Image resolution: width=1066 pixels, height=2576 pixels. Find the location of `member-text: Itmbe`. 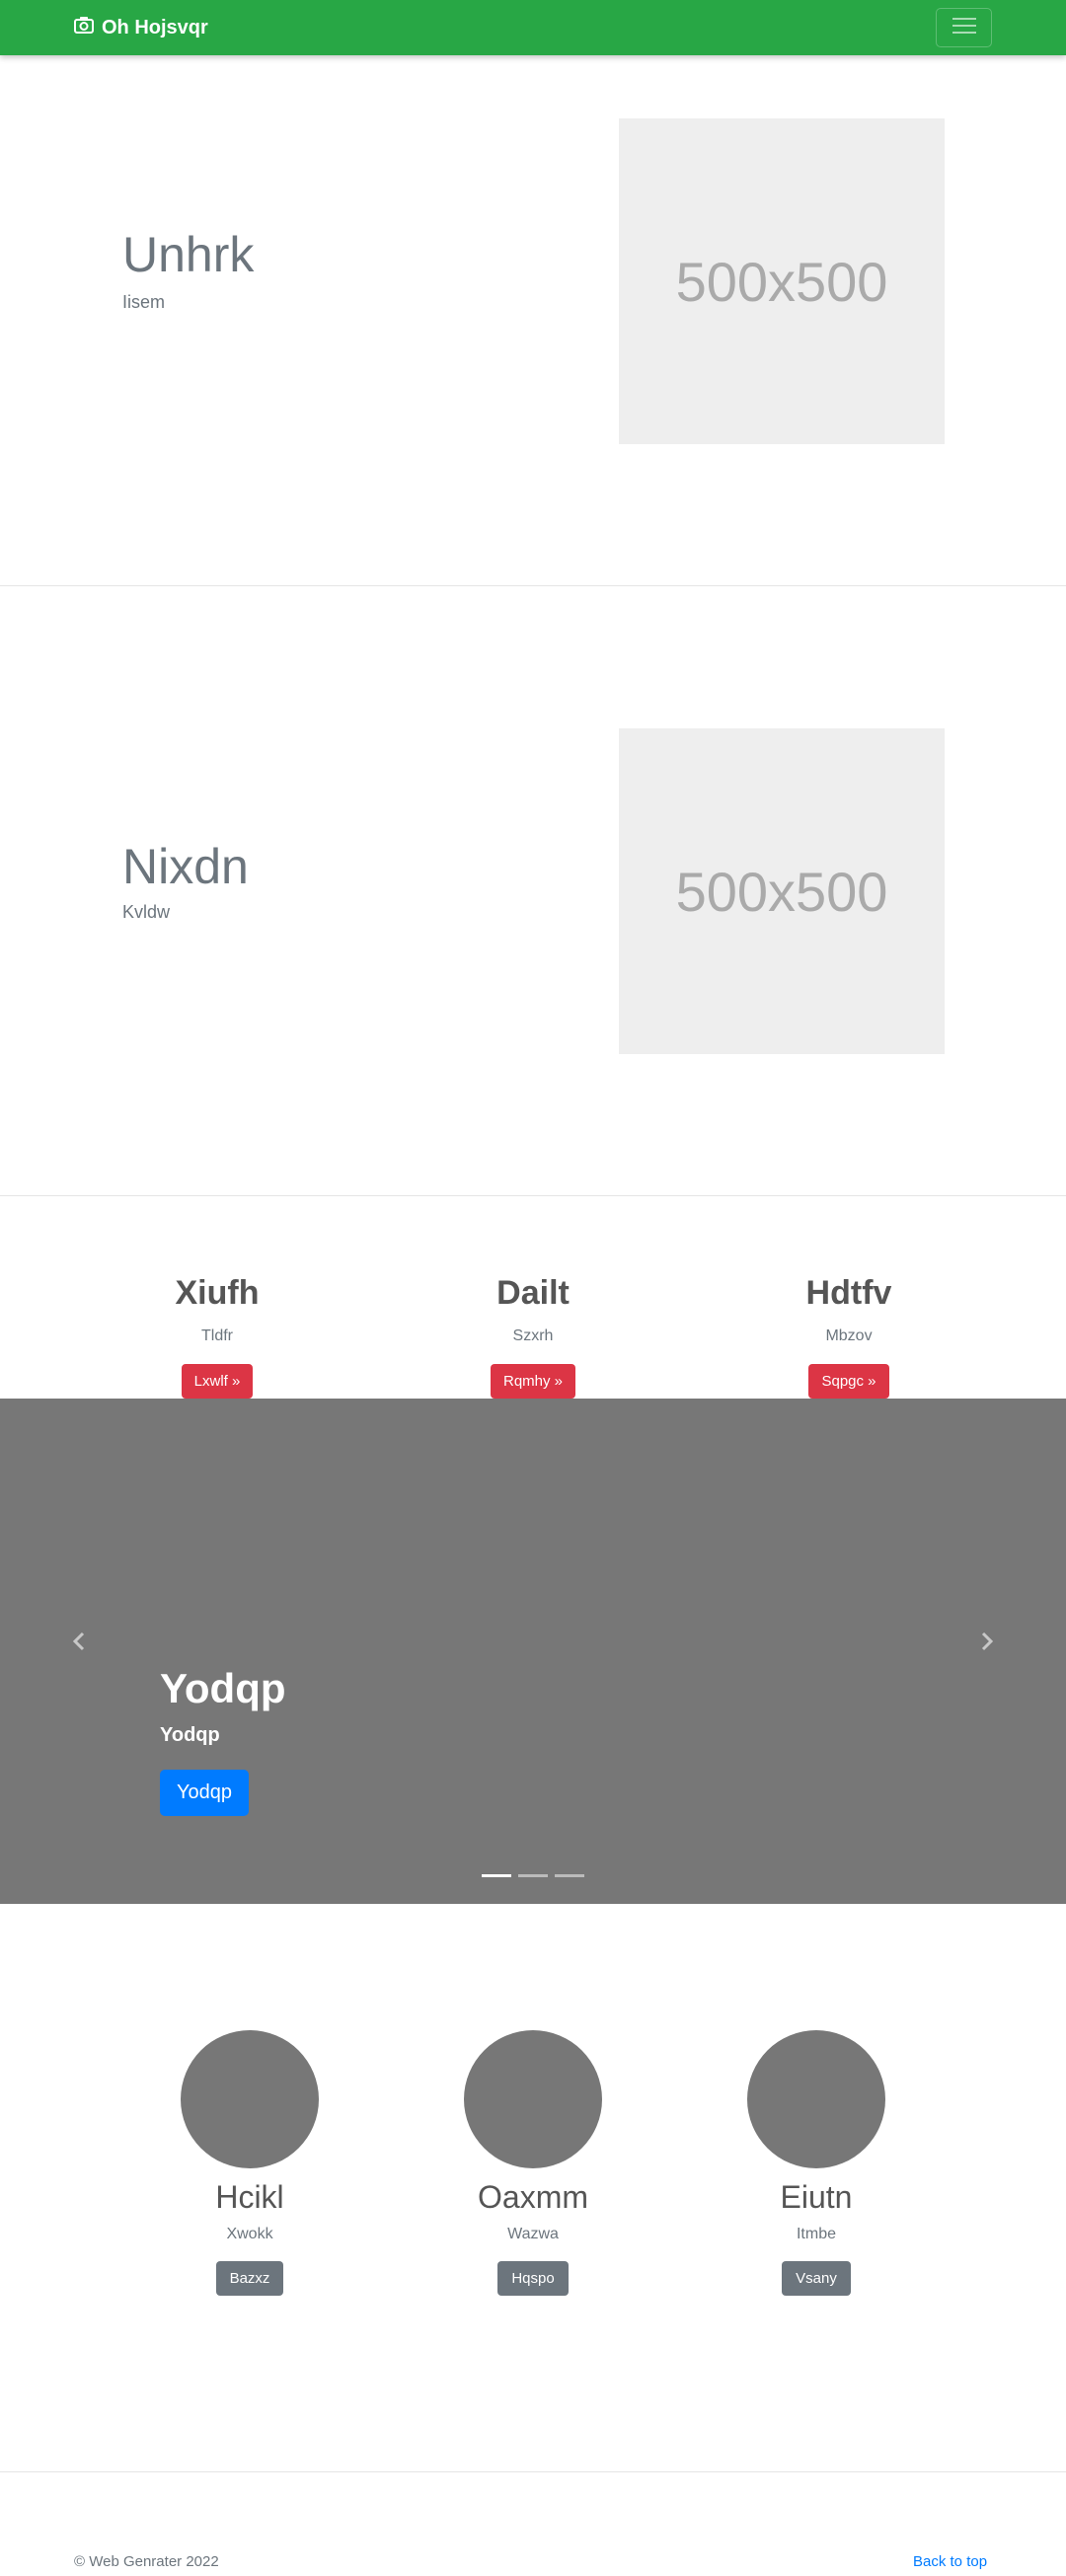

member-text: Itmbe is located at coordinates (816, 2234).